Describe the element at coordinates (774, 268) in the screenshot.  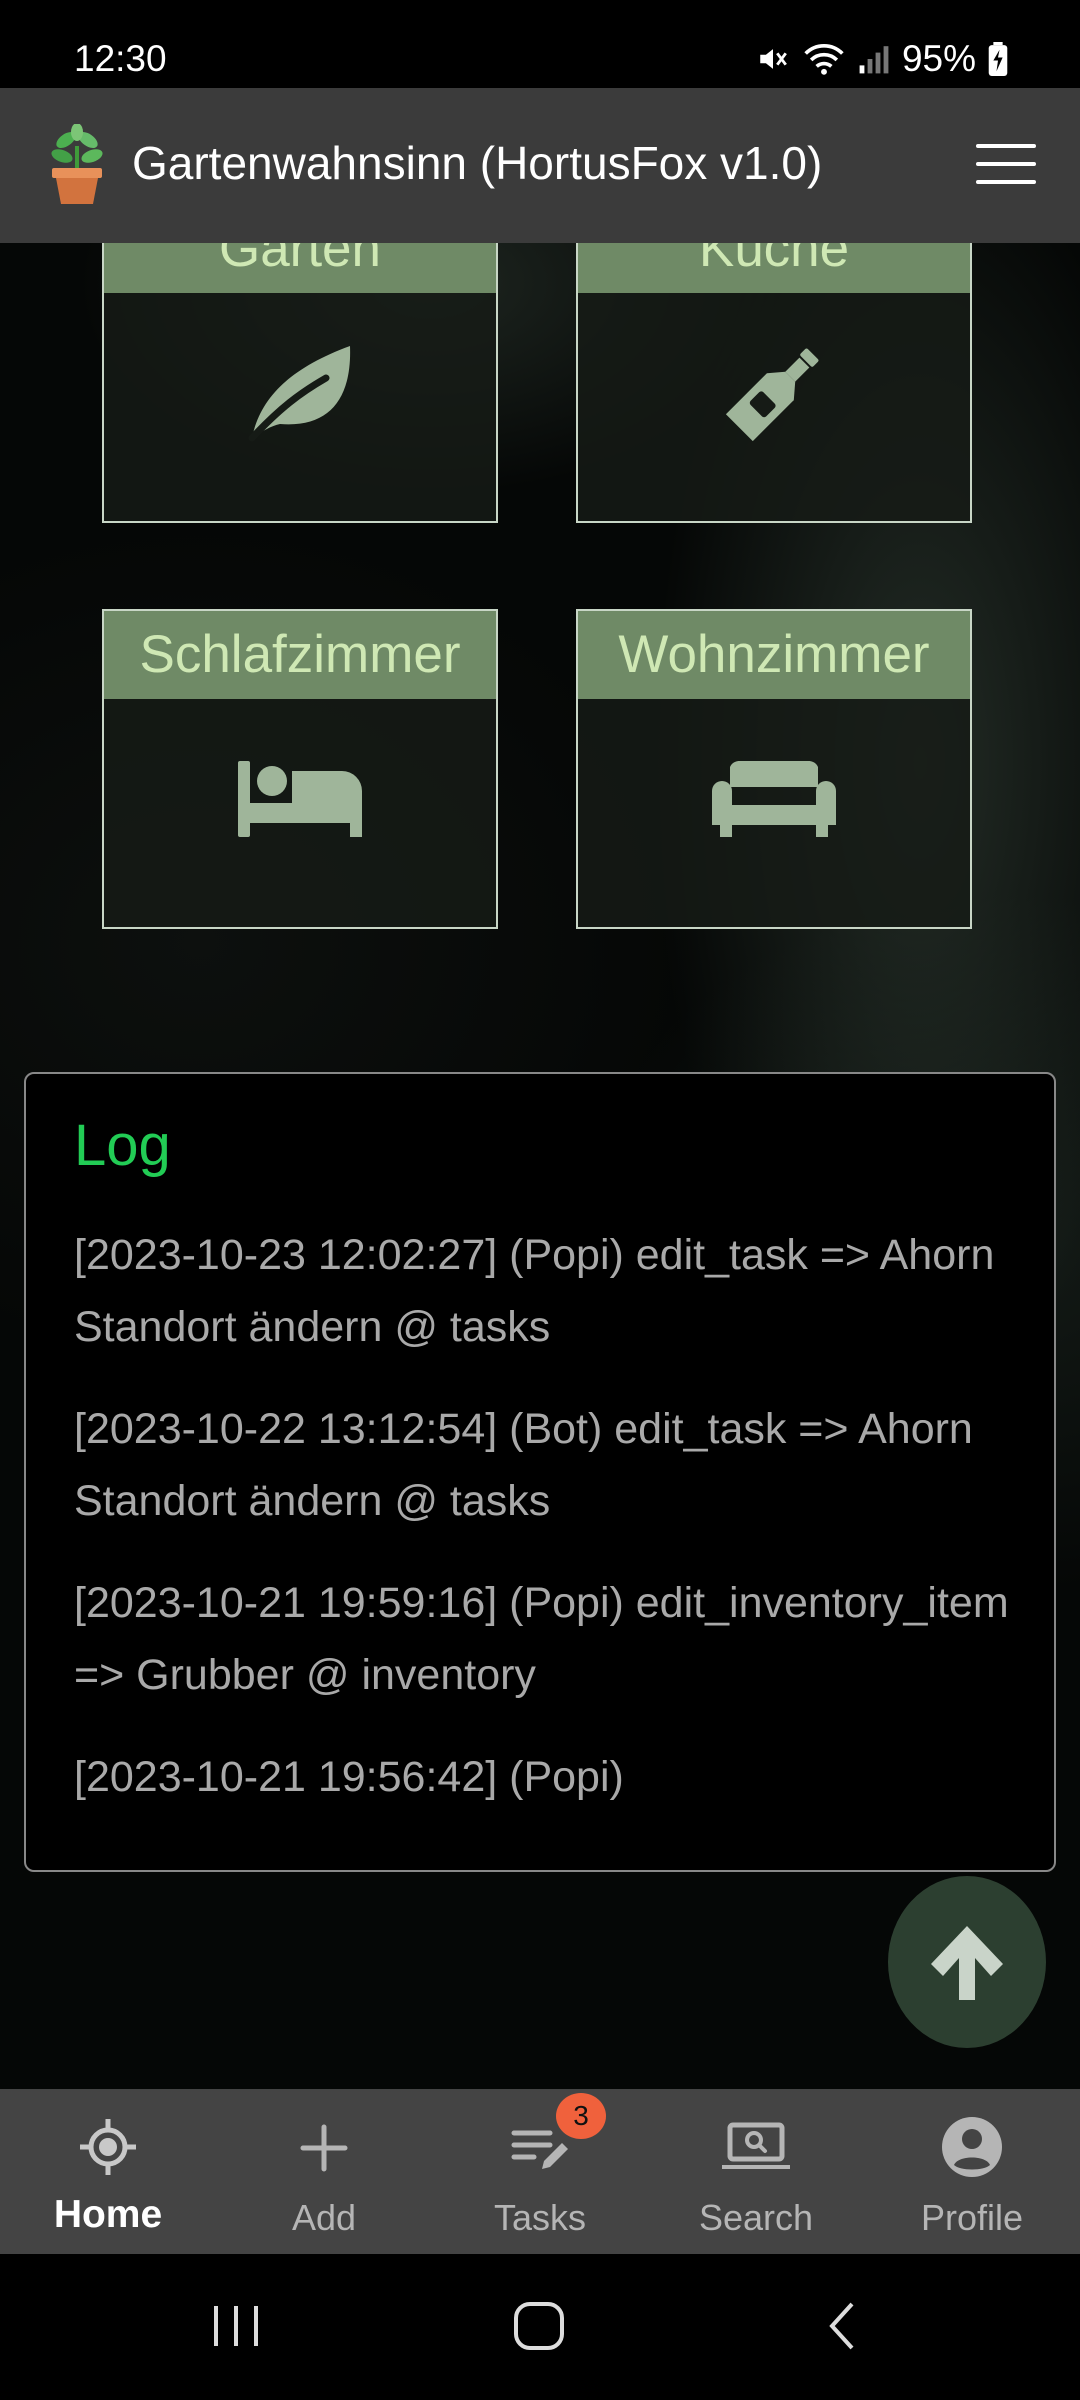
I see `room-title: Küche` at that location.